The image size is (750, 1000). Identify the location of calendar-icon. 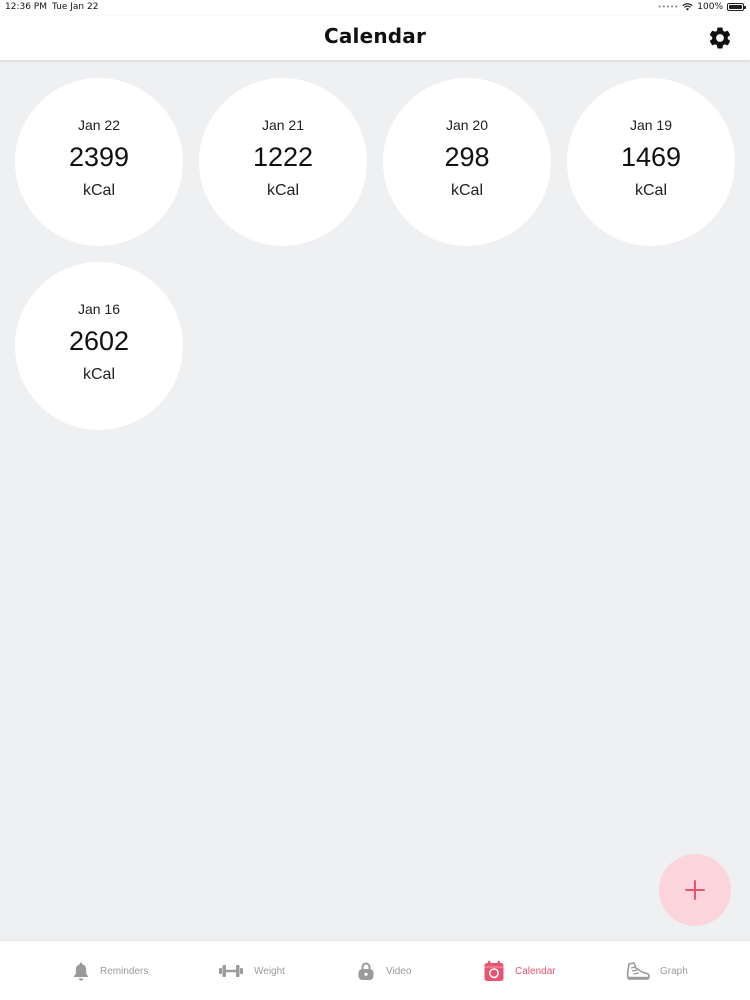
(494, 970).